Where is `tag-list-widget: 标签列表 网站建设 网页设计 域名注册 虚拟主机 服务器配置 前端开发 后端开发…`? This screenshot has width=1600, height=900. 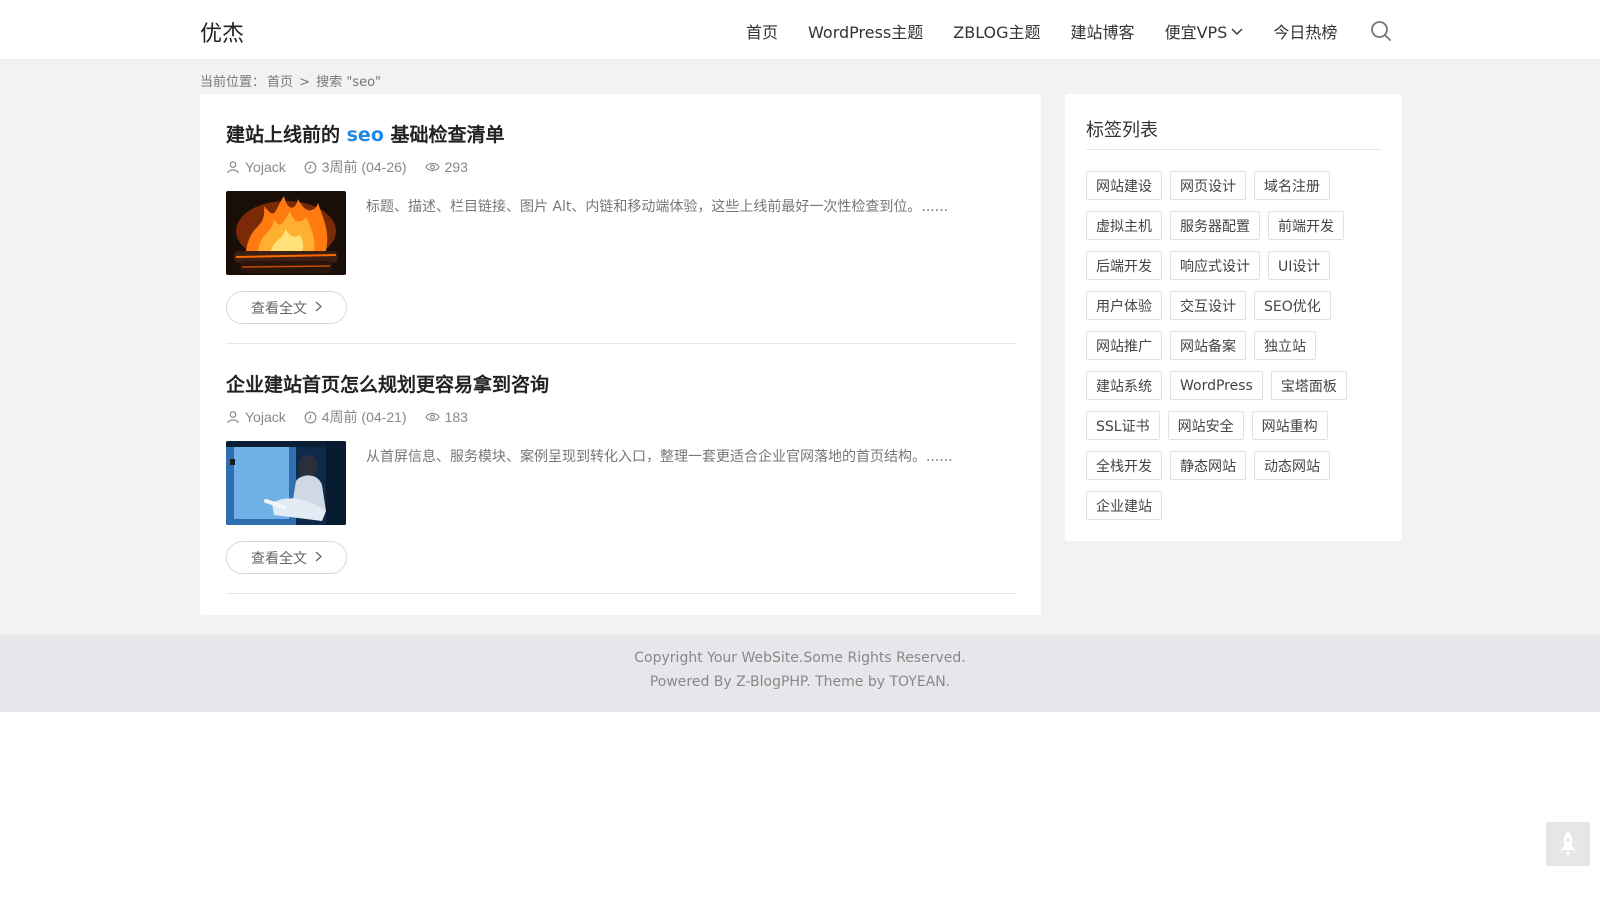 tag-list-widget: 标签列表 网站建设 网页设计 域名注册 虚拟主机 服务器配置 前端开发 后端开发… is located at coordinates (1233, 317).